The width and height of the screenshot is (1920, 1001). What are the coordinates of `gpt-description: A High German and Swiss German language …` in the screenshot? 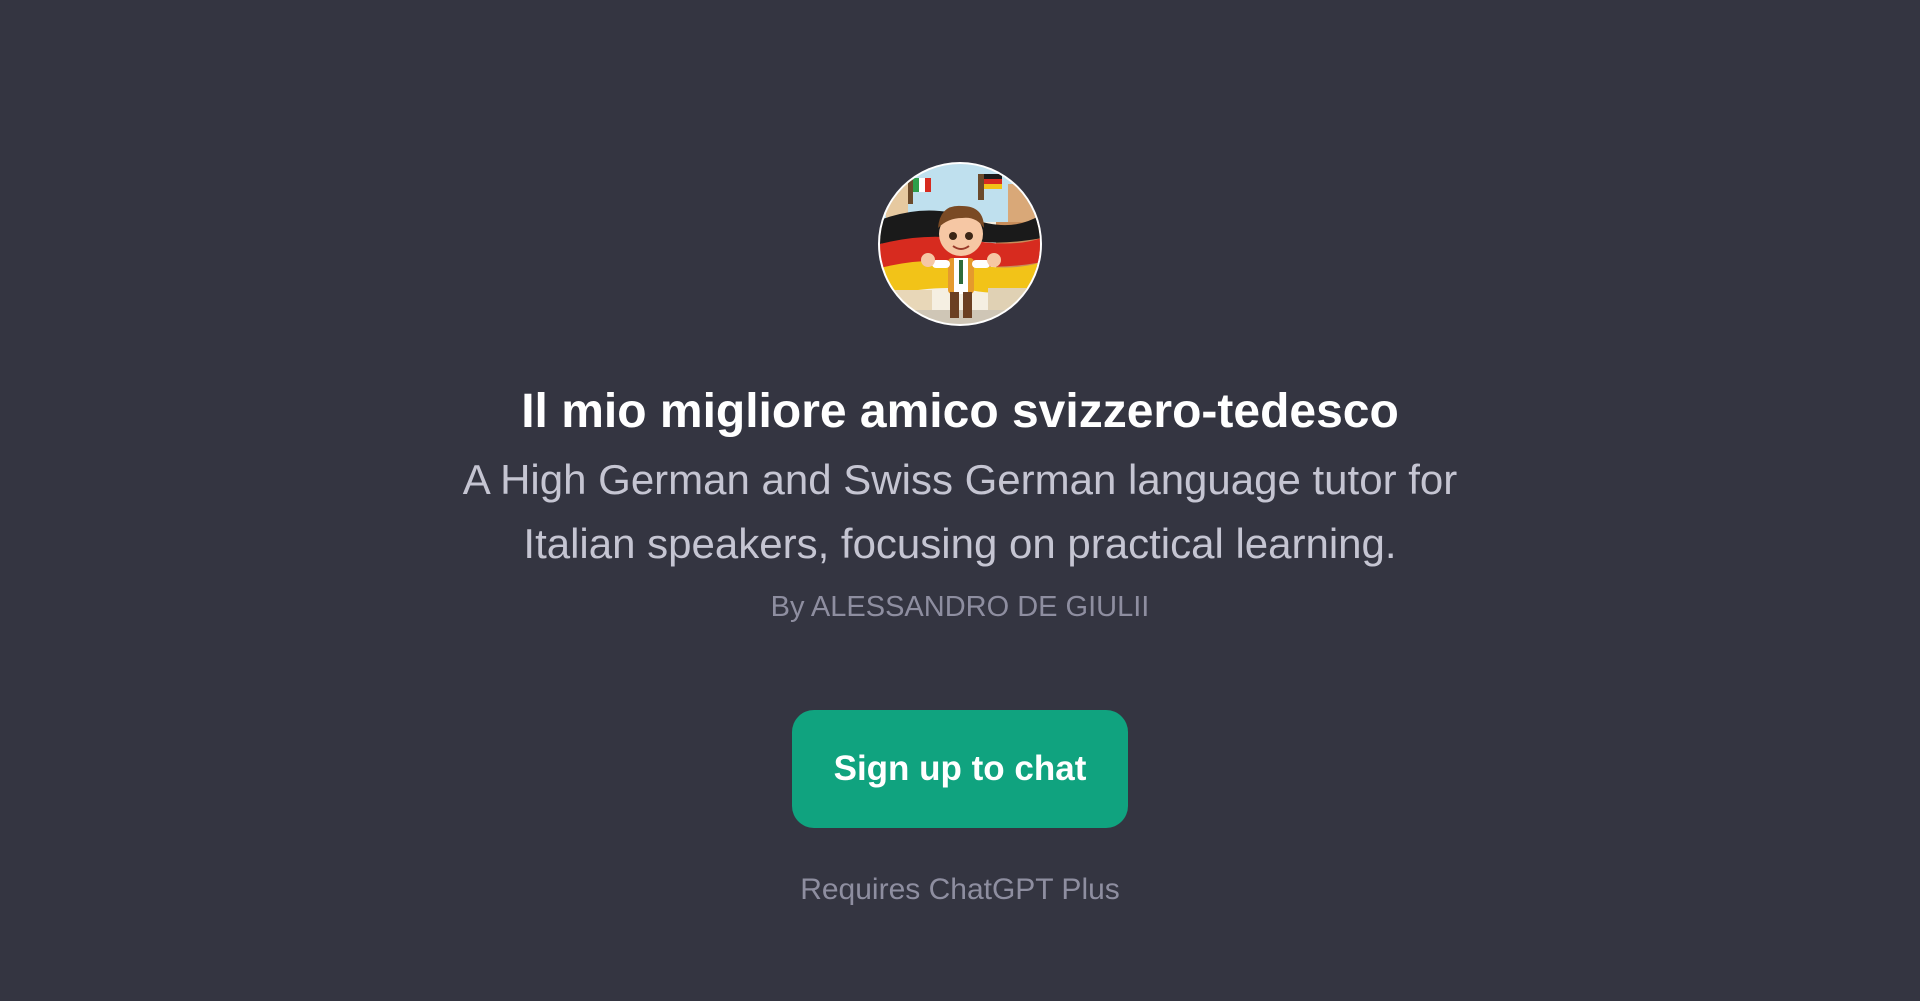 It's located at (960, 511).